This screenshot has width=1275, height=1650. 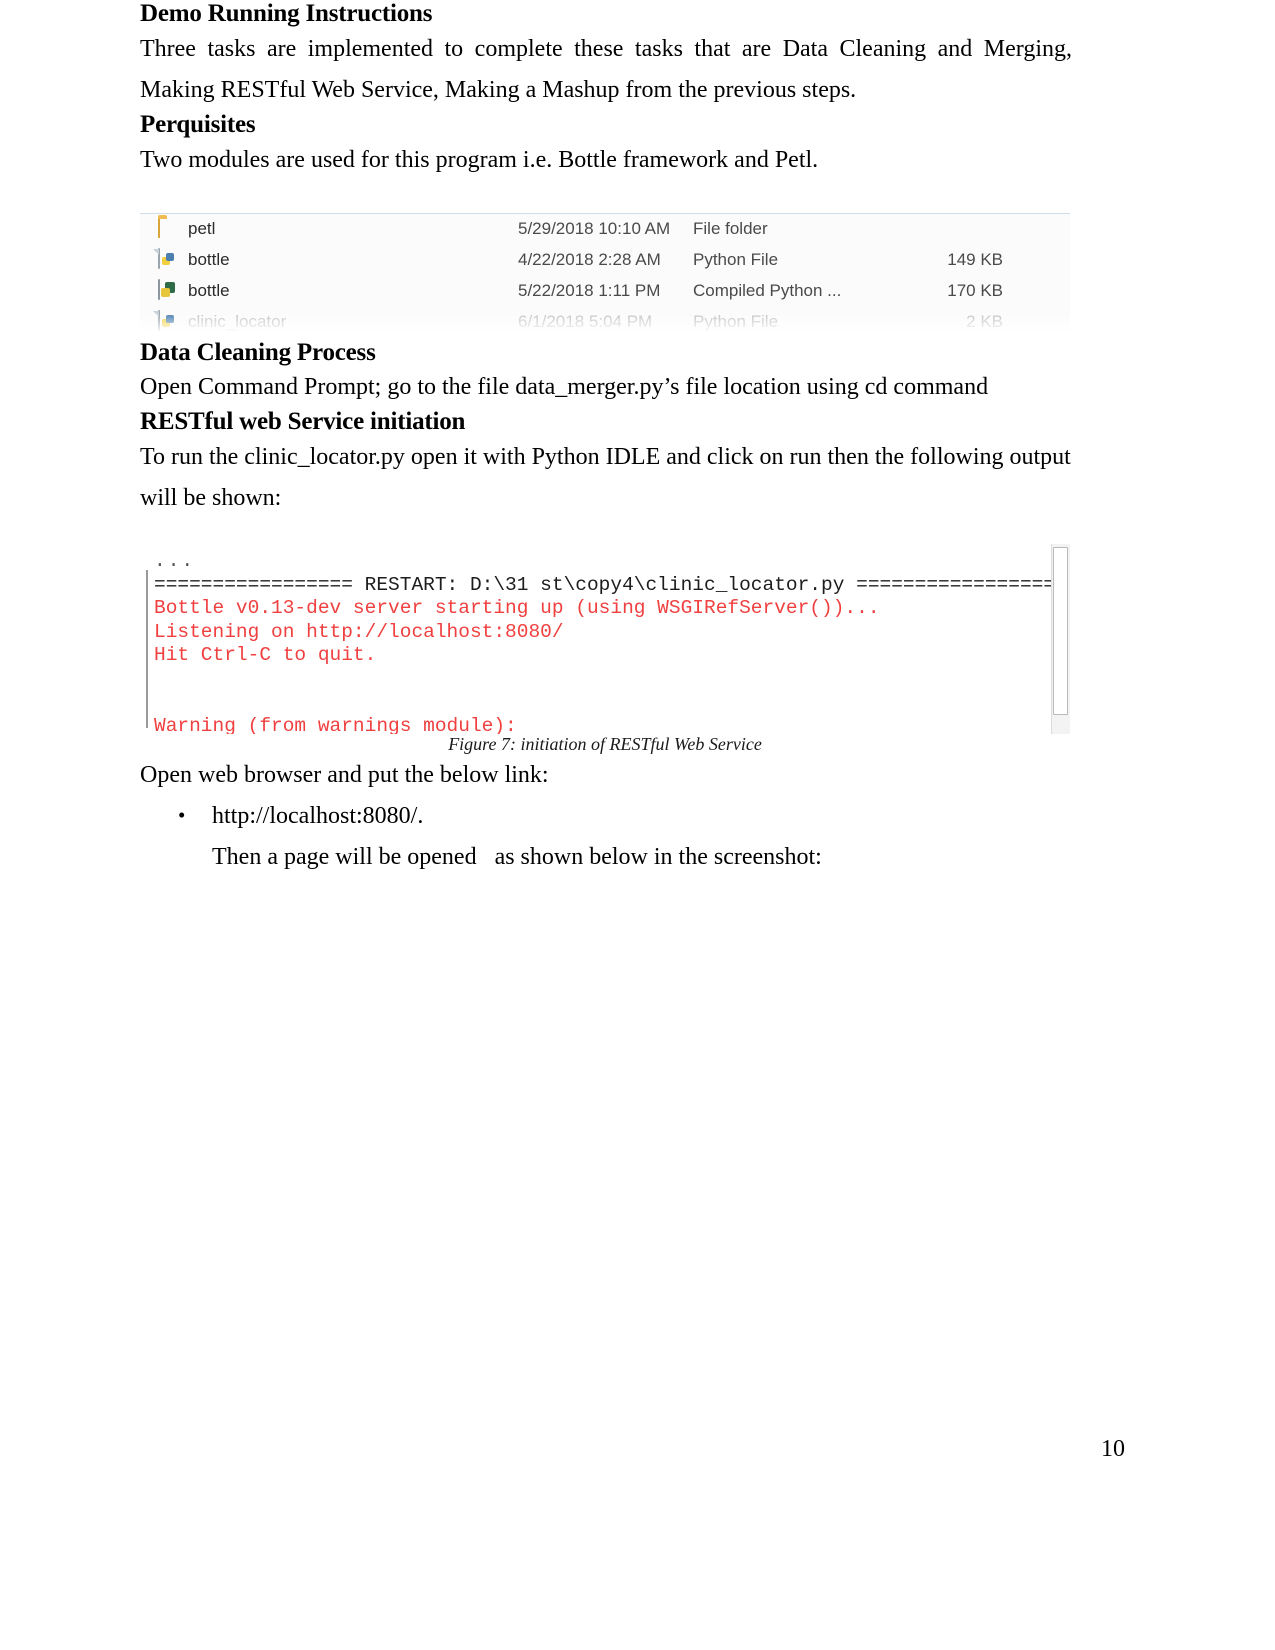 I want to click on console-line-warning: Warning (from warnings module):, so click(x=335, y=724).